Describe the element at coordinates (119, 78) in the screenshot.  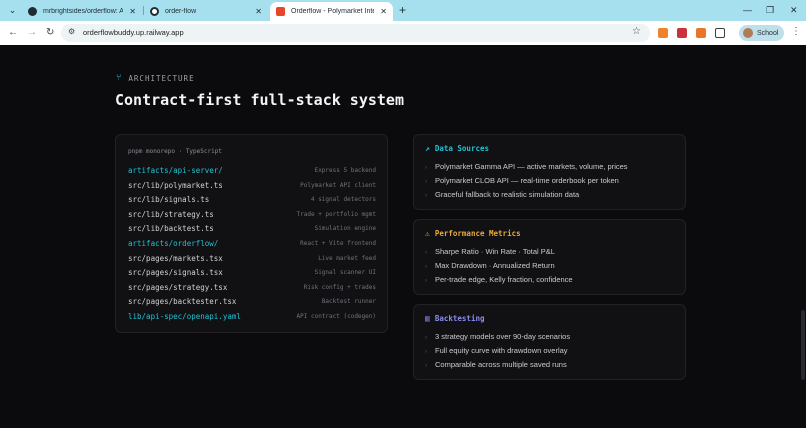
I see `git-branch-icon: ⑂` at that location.